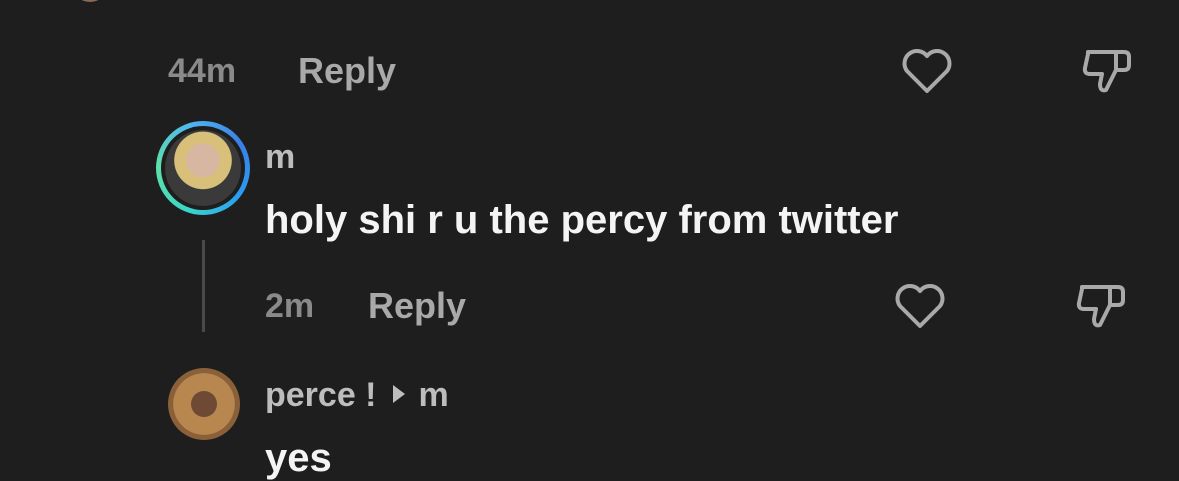 Image resolution: width=1179 pixels, height=481 pixels. What do you see at coordinates (321, 395) in the screenshot?
I see `reply-username: perce !` at bounding box center [321, 395].